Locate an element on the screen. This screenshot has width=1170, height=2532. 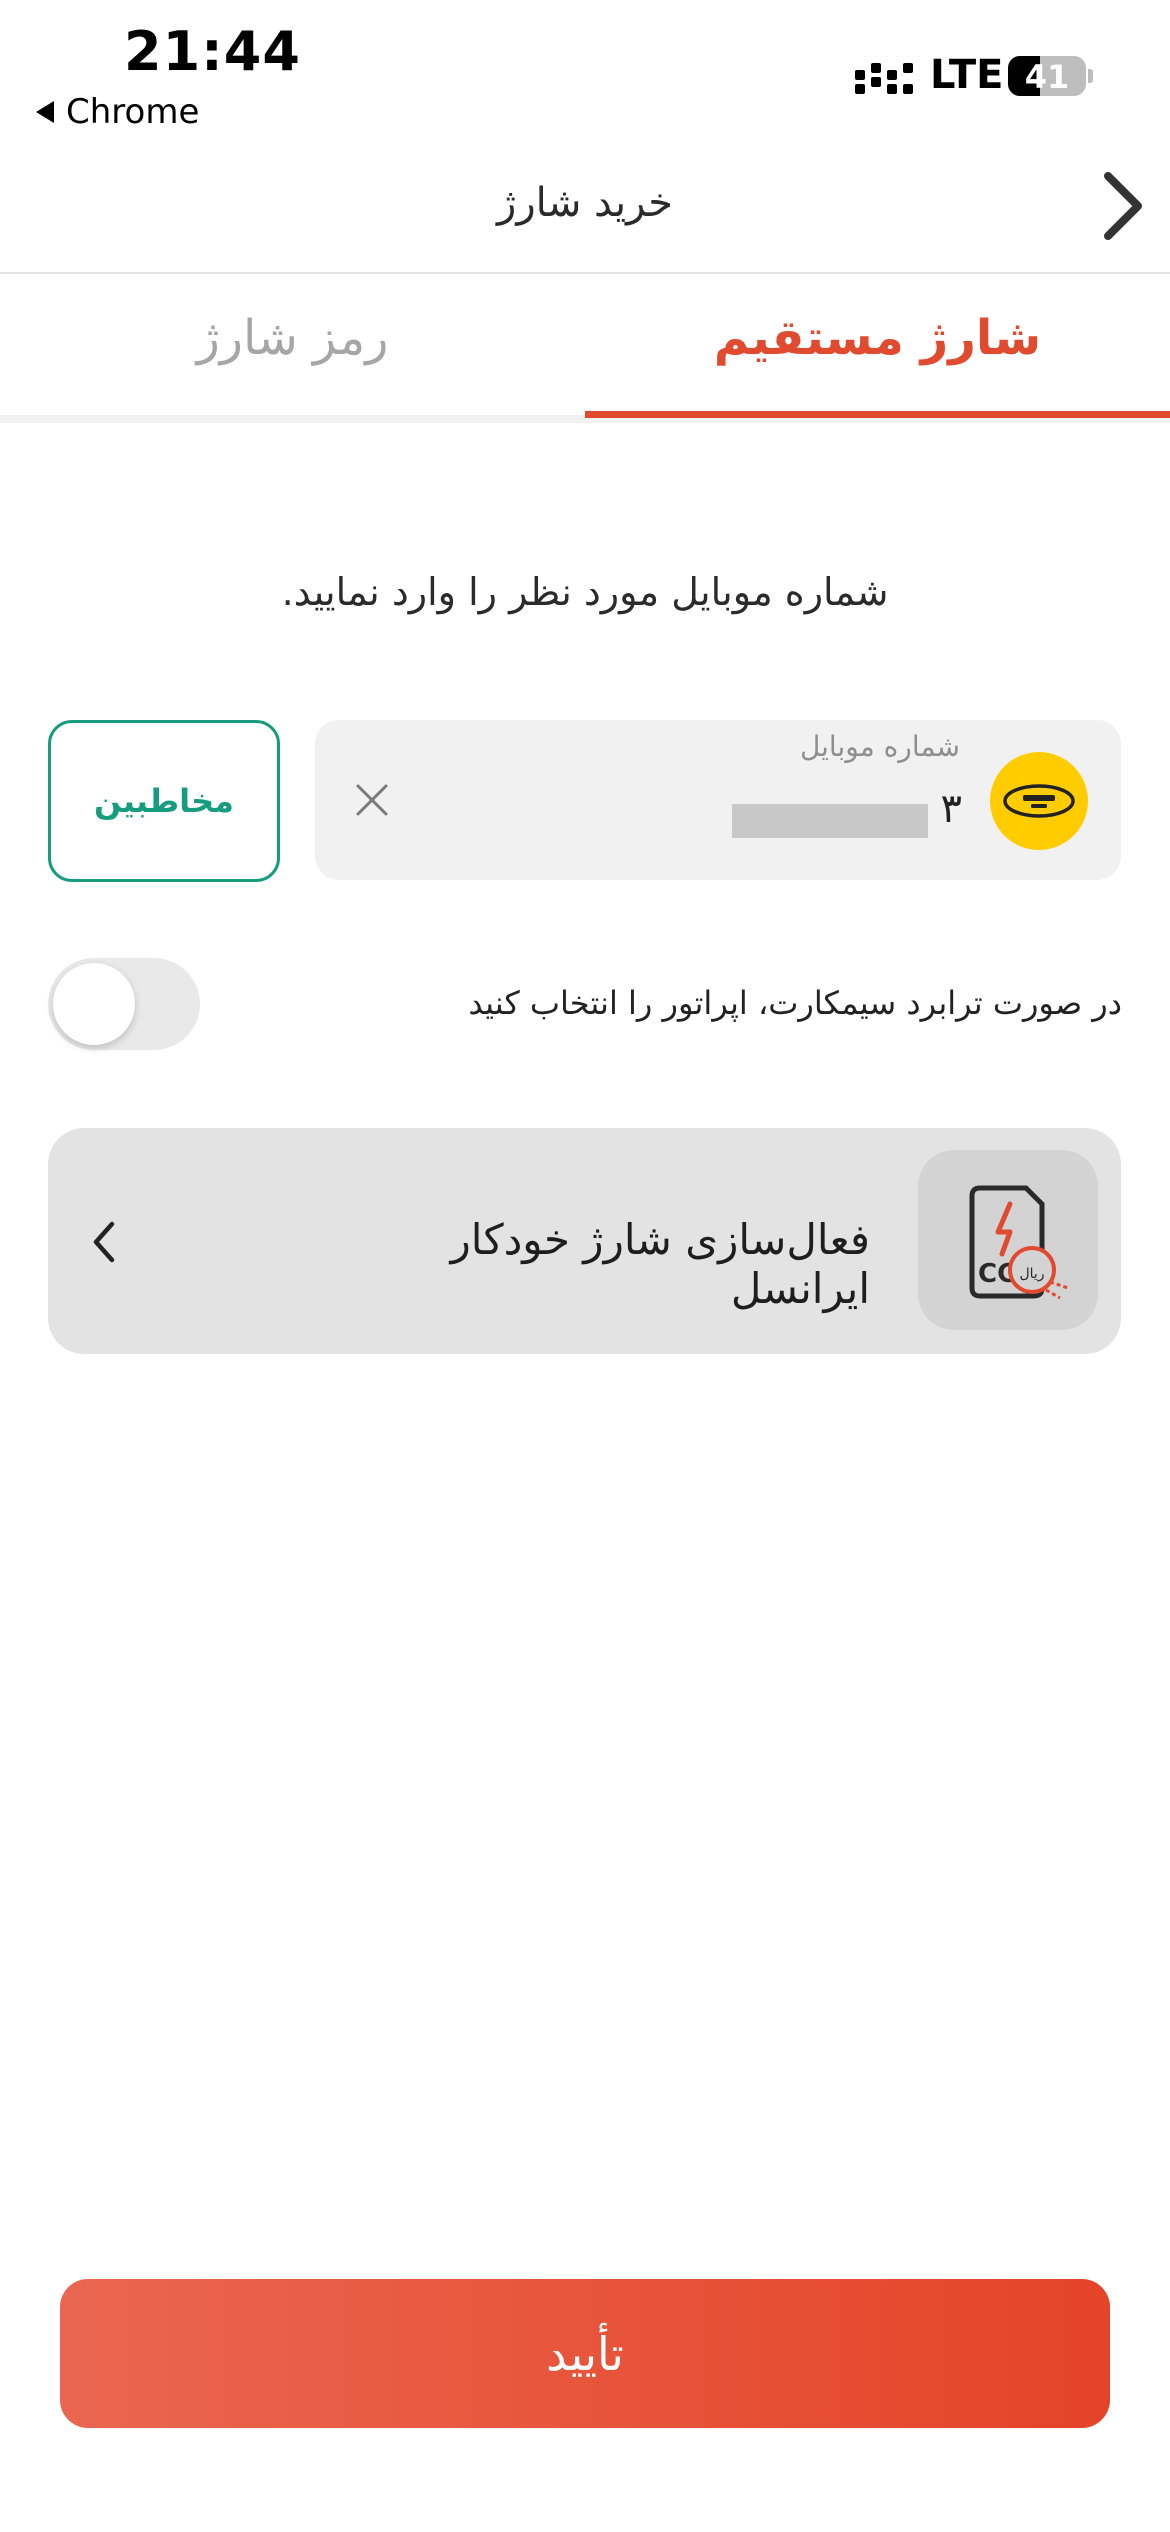
sim-charge-icon: CC ریال is located at coordinates (1008, 1240).